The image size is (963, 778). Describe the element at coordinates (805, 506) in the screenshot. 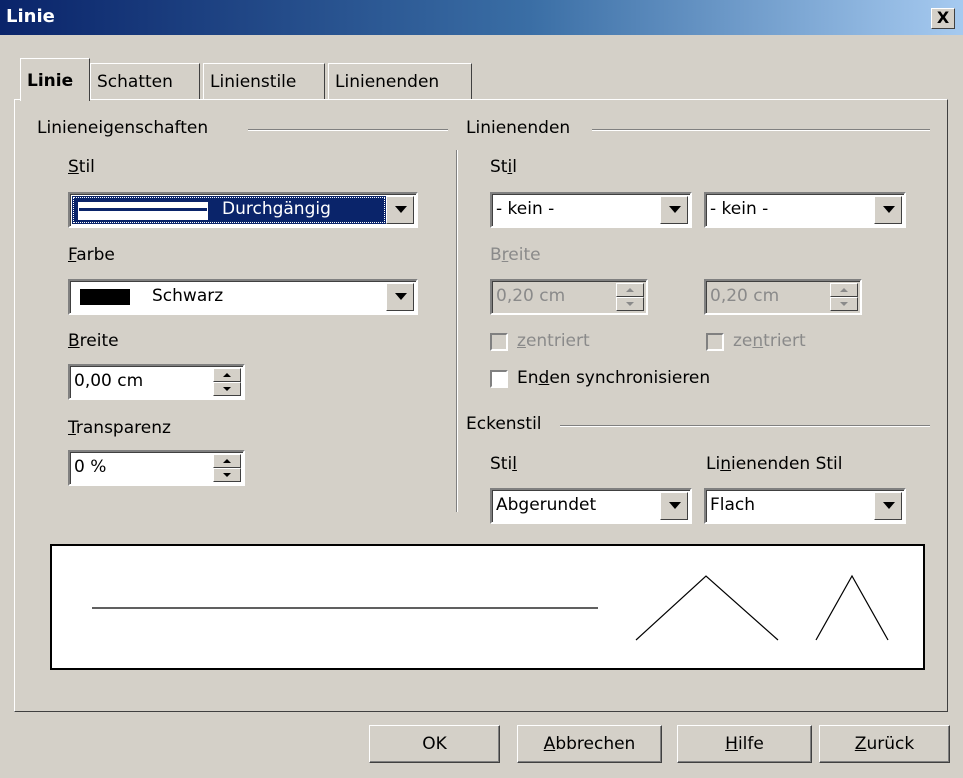

I see `cap-style-select: Flach` at that location.